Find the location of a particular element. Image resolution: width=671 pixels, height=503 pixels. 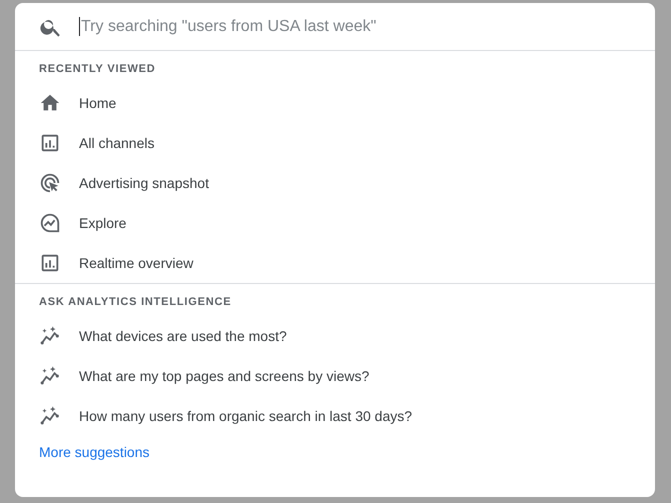

menu-item: What devices are used the most? is located at coordinates (335, 336).